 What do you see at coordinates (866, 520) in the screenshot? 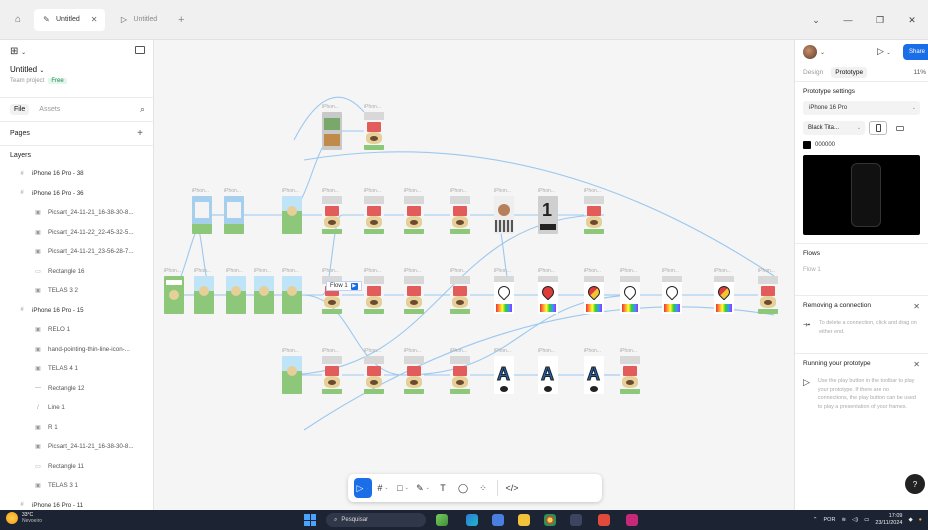
I see `battery-icon: ▭` at bounding box center [866, 520].